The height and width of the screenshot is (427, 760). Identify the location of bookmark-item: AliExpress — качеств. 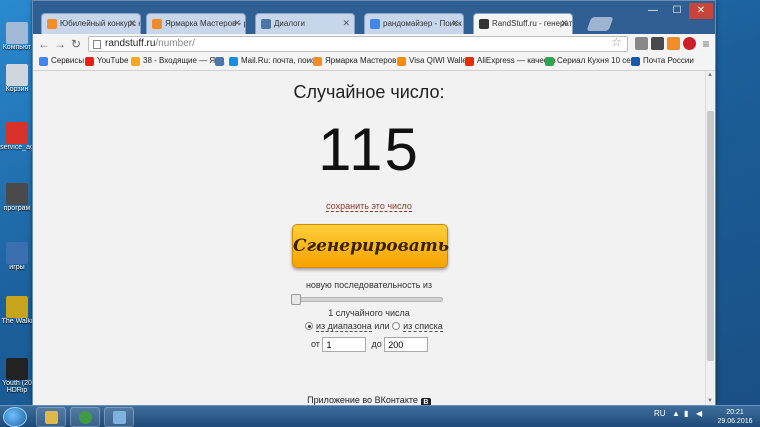
(510, 61).